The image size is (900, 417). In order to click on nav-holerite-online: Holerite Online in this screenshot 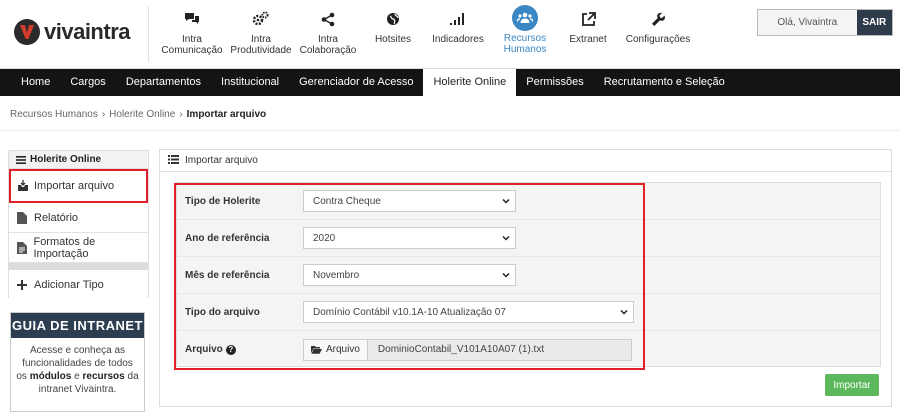, I will do `click(470, 82)`.